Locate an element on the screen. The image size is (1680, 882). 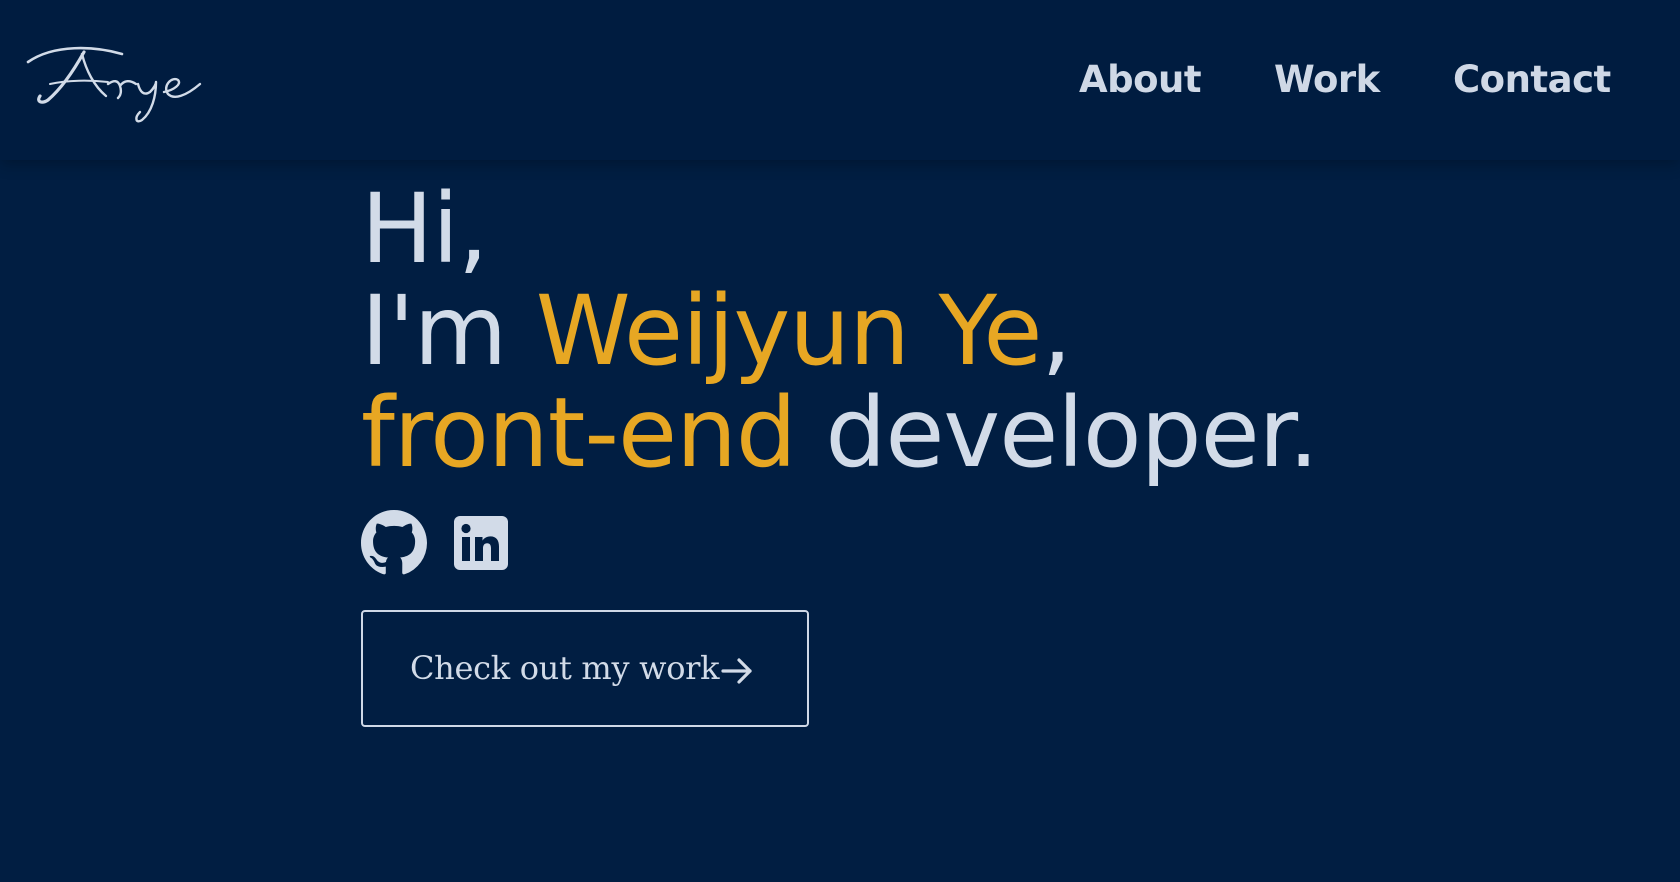
hero-role-highlight: front-end is located at coordinates (579, 433).